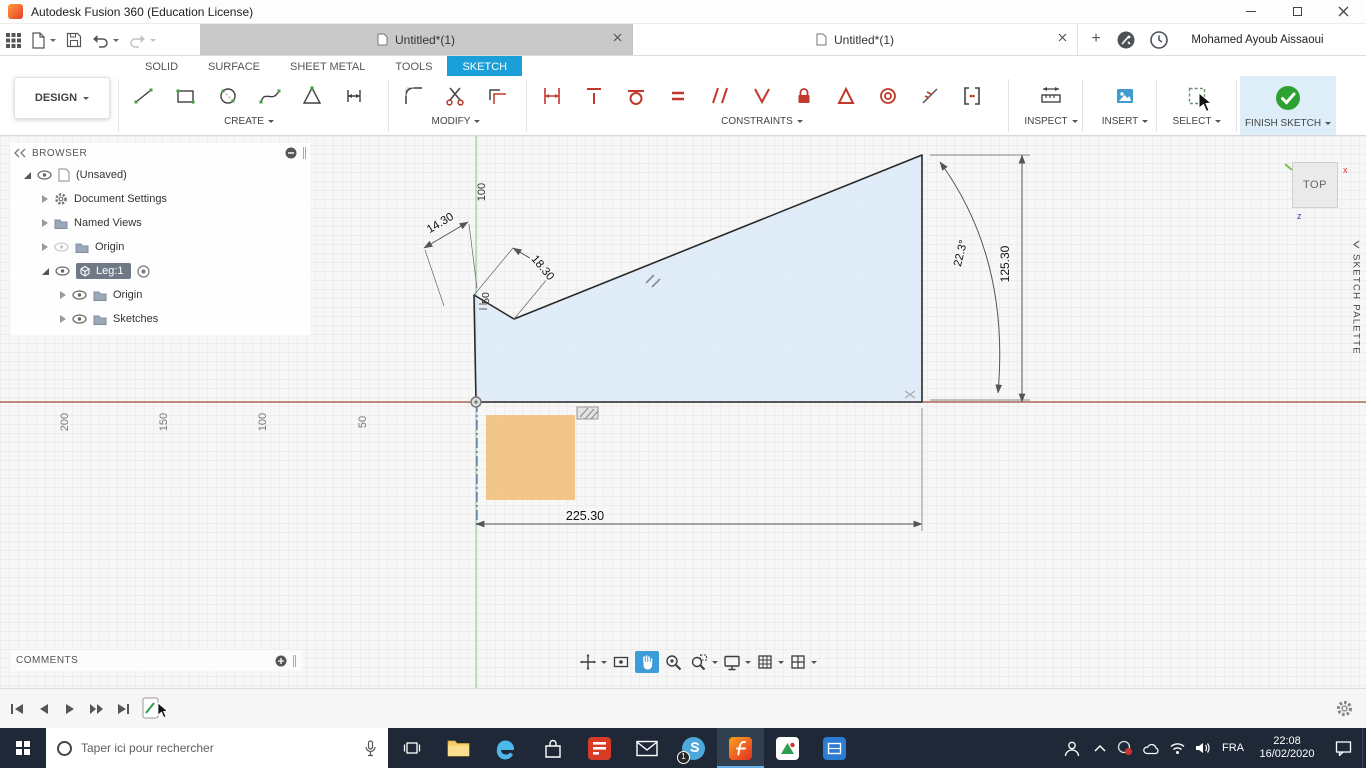  I want to click on taskbar-clock: 22:08 16/02/2020, so click(1287, 748).